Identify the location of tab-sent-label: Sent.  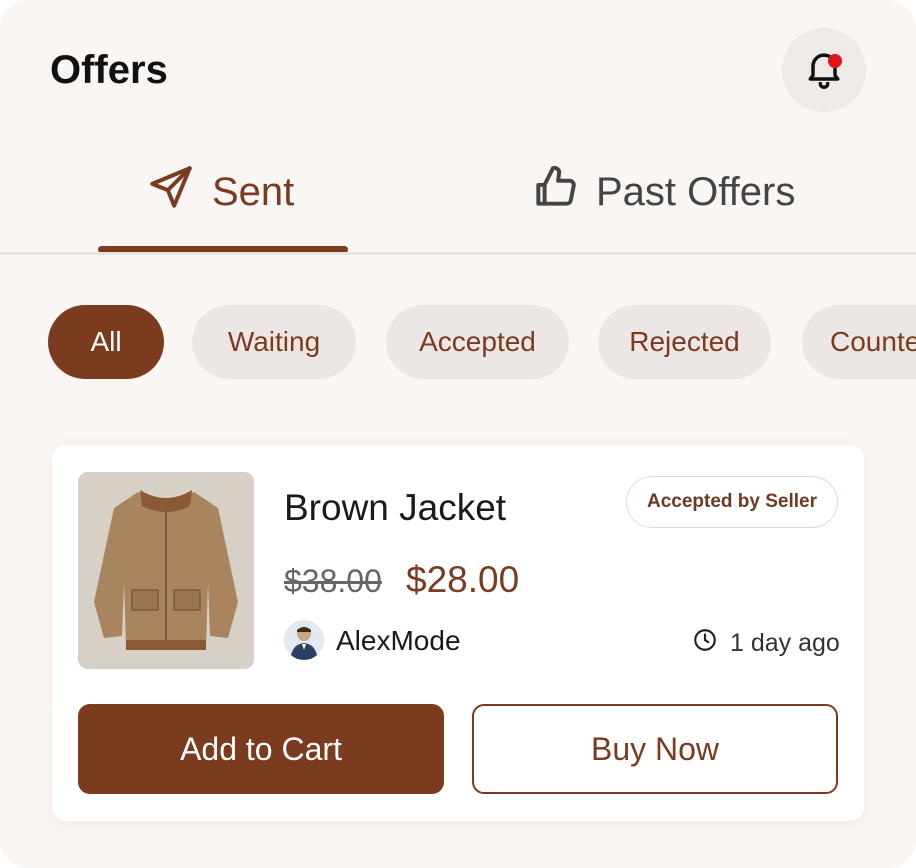
(253, 191).